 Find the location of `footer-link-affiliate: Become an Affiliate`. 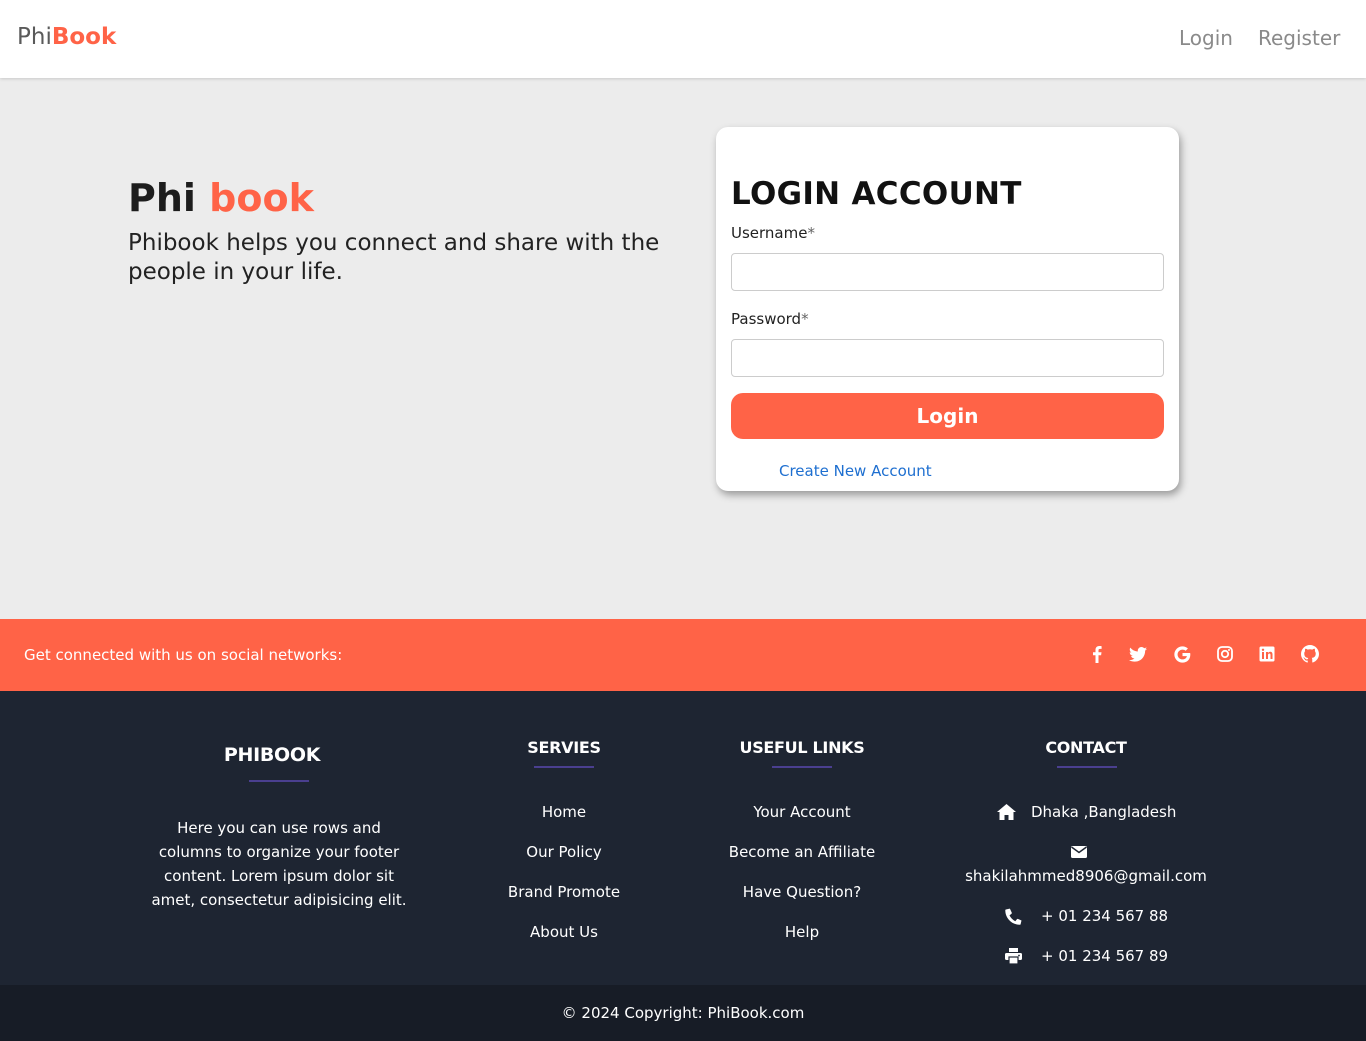

footer-link-affiliate: Become an Affiliate is located at coordinates (802, 852).